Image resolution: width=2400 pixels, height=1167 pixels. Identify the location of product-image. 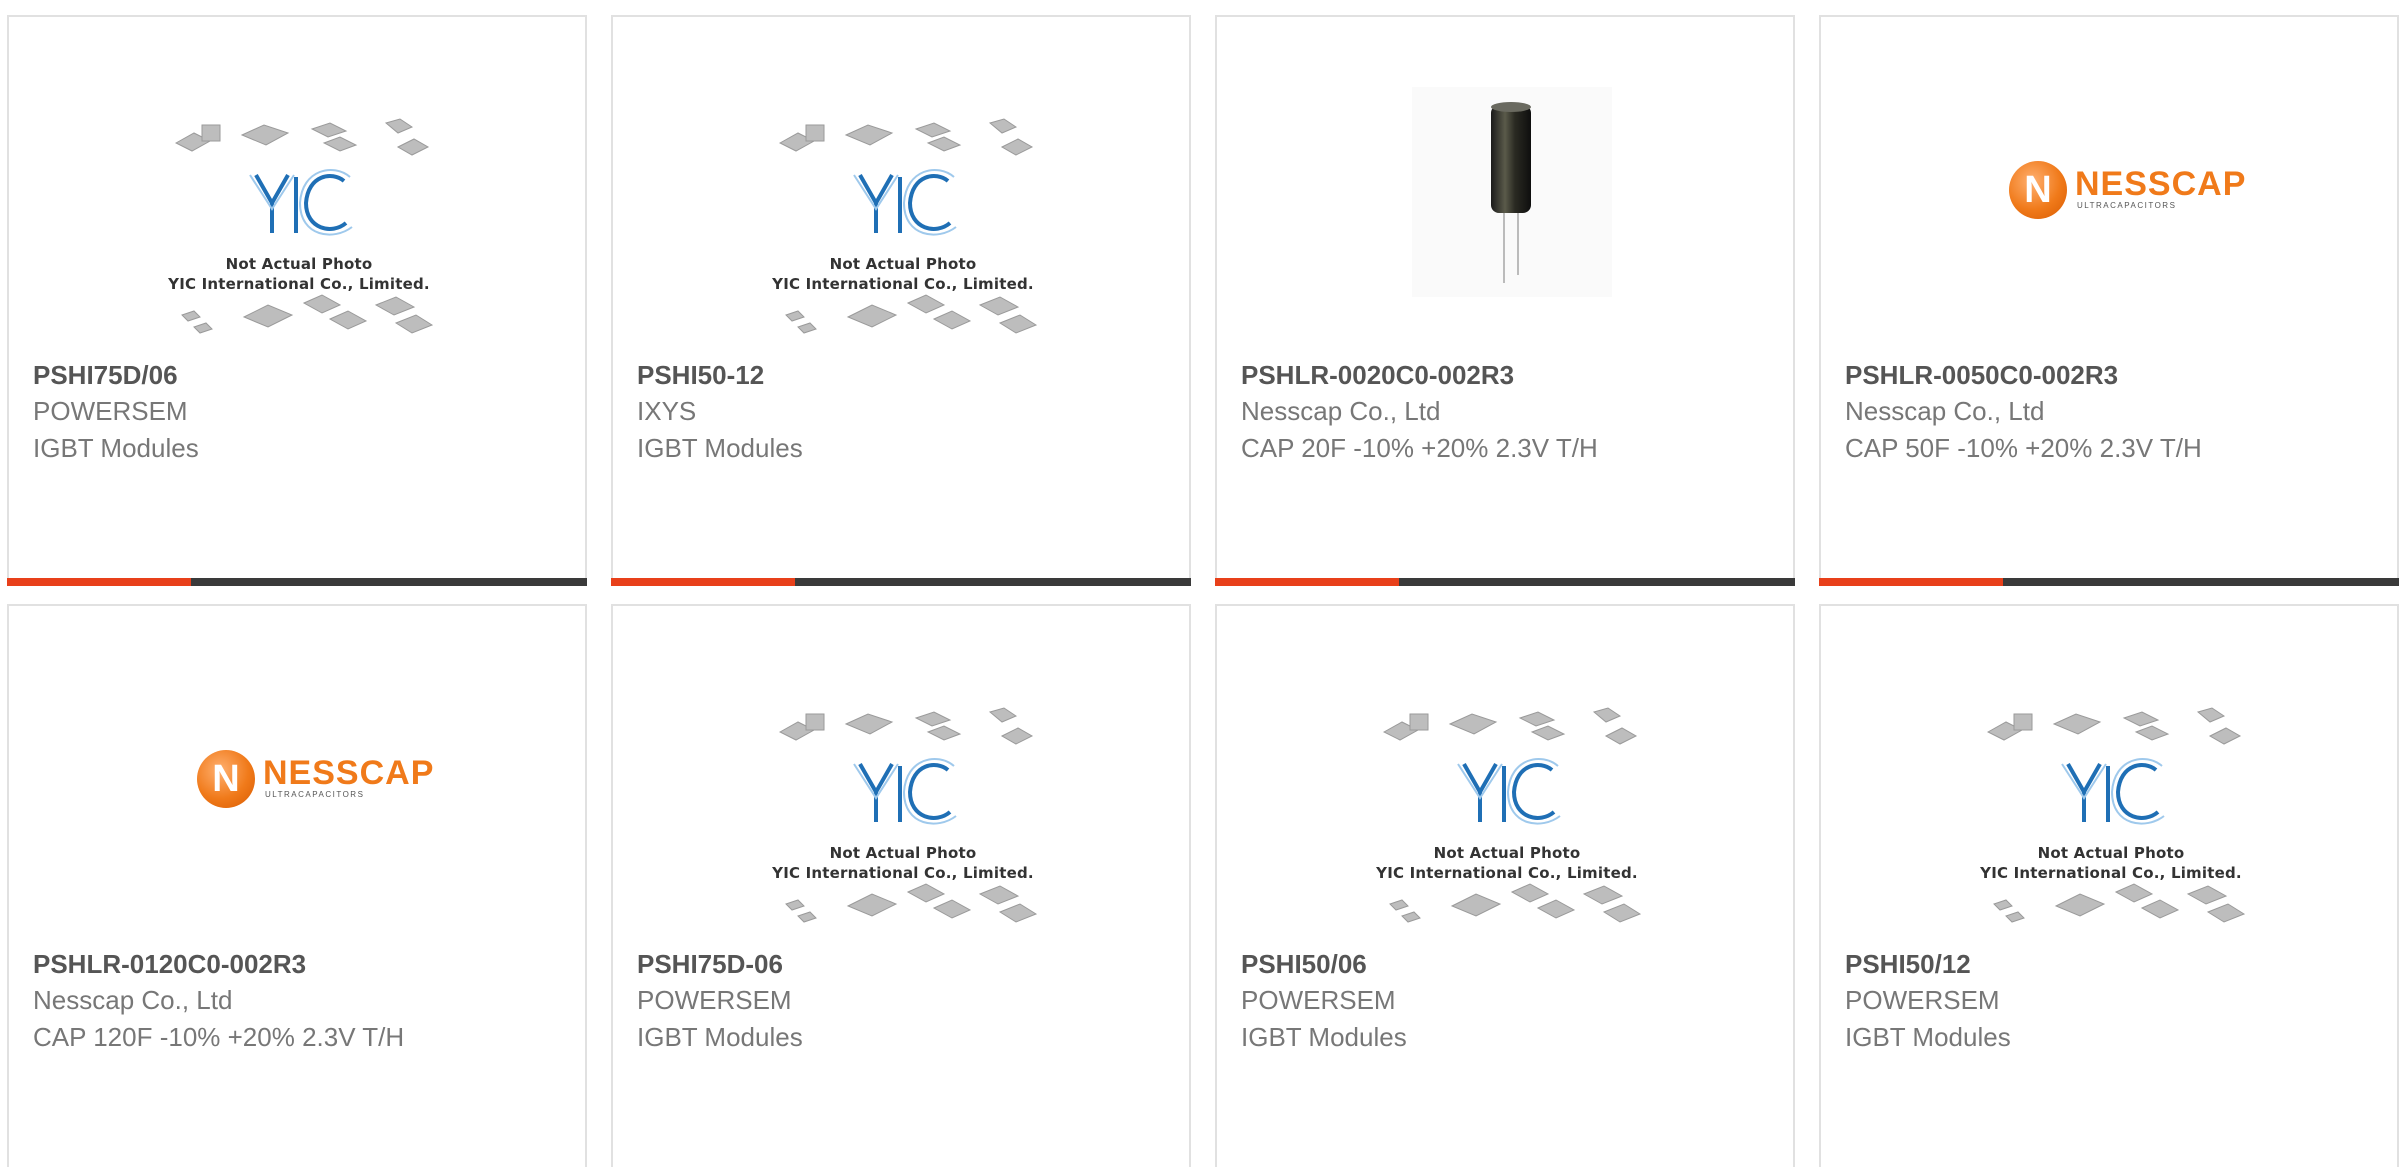
(1505, 182).